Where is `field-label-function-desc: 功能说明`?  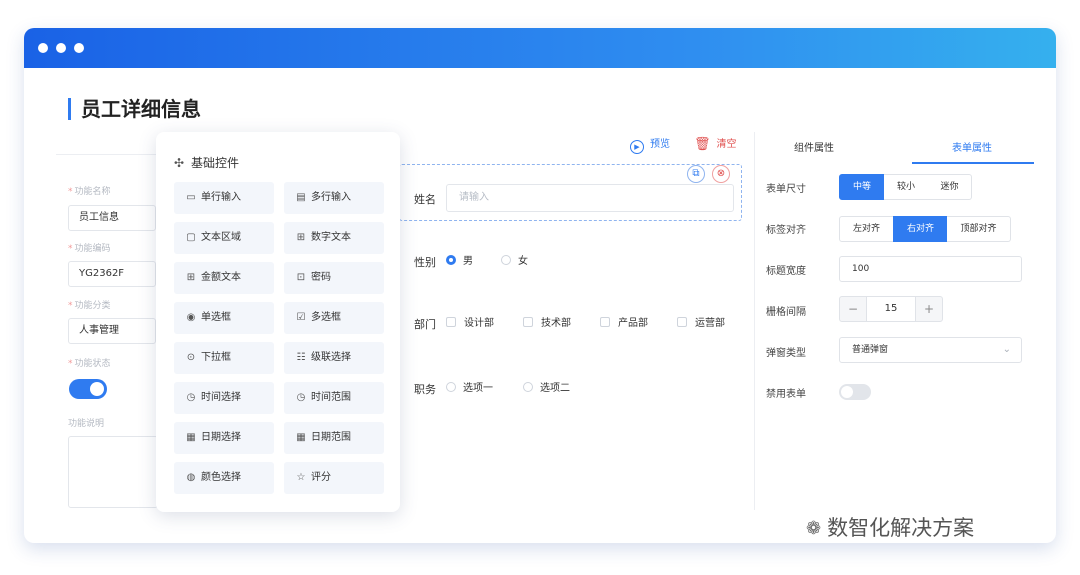
field-label-function-desc: 功能说明 is located at coordinates (86, 424).